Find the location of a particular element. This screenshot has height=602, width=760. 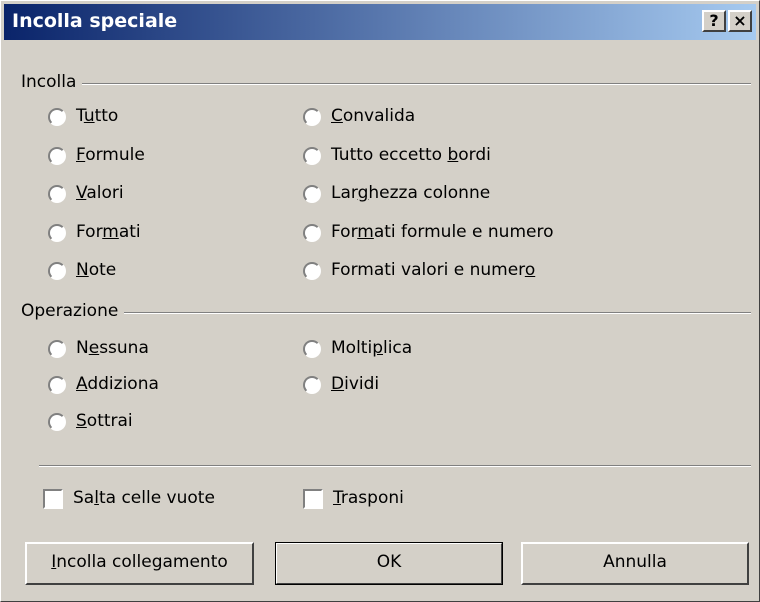

radio-label: Moltiplica is located at coordinates (372, 348).